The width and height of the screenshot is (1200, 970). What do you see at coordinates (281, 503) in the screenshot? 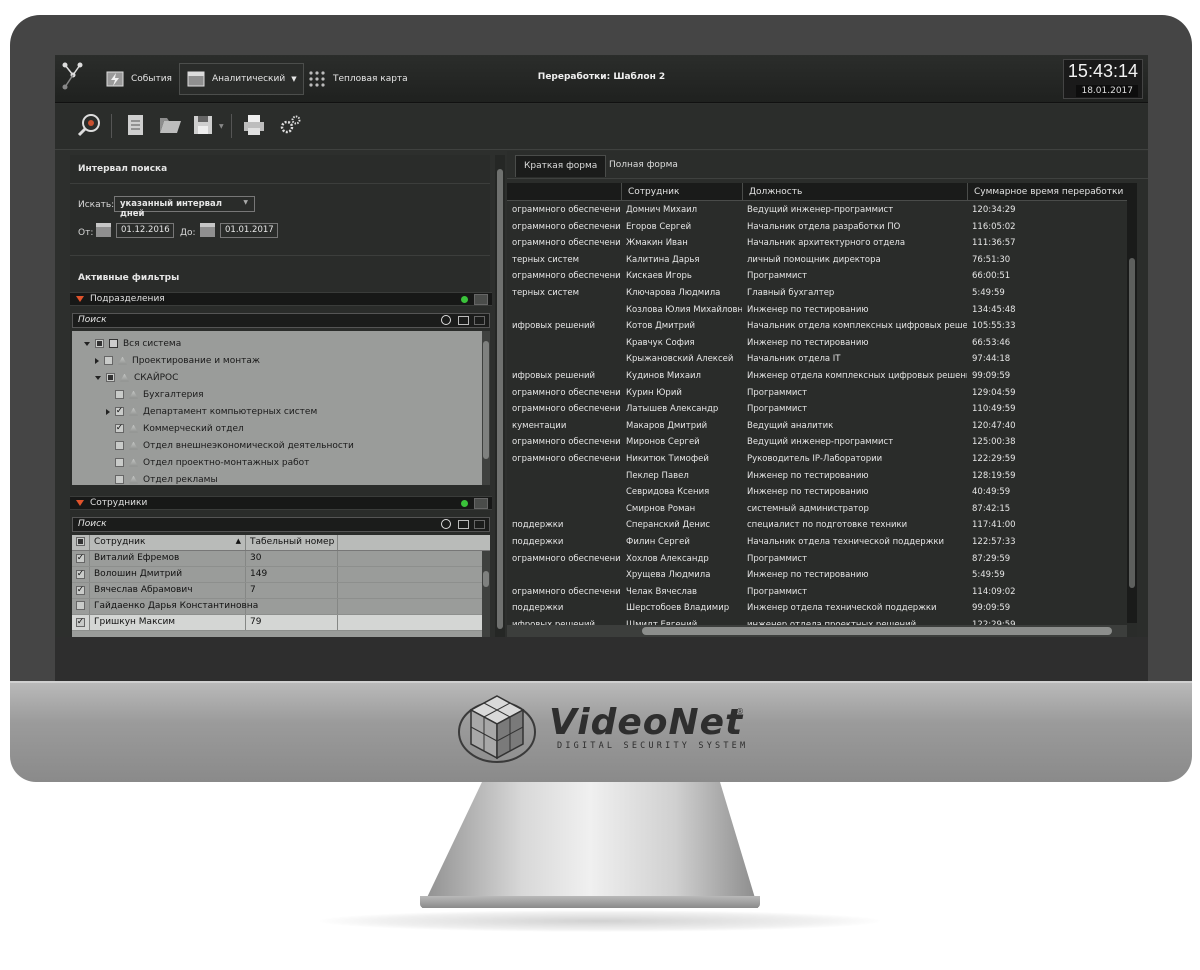
I see `employees-header: Сотрудники` at bounding box center [281, 503].